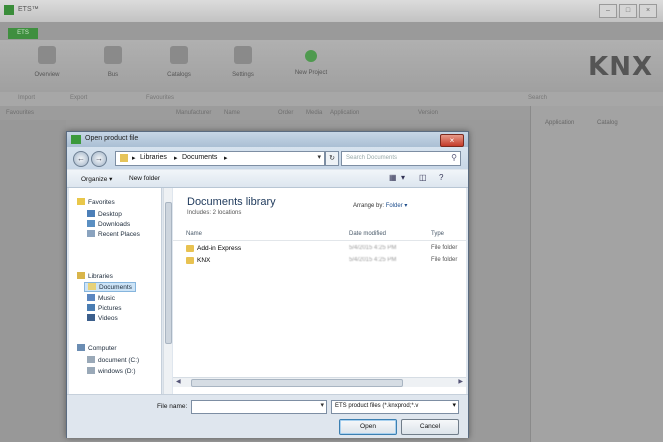 The image size is (663, 442). What do you see at coordinates (78, 98) in the screenshot?
I see `export-button: Export` at bounding box center [78, 98].